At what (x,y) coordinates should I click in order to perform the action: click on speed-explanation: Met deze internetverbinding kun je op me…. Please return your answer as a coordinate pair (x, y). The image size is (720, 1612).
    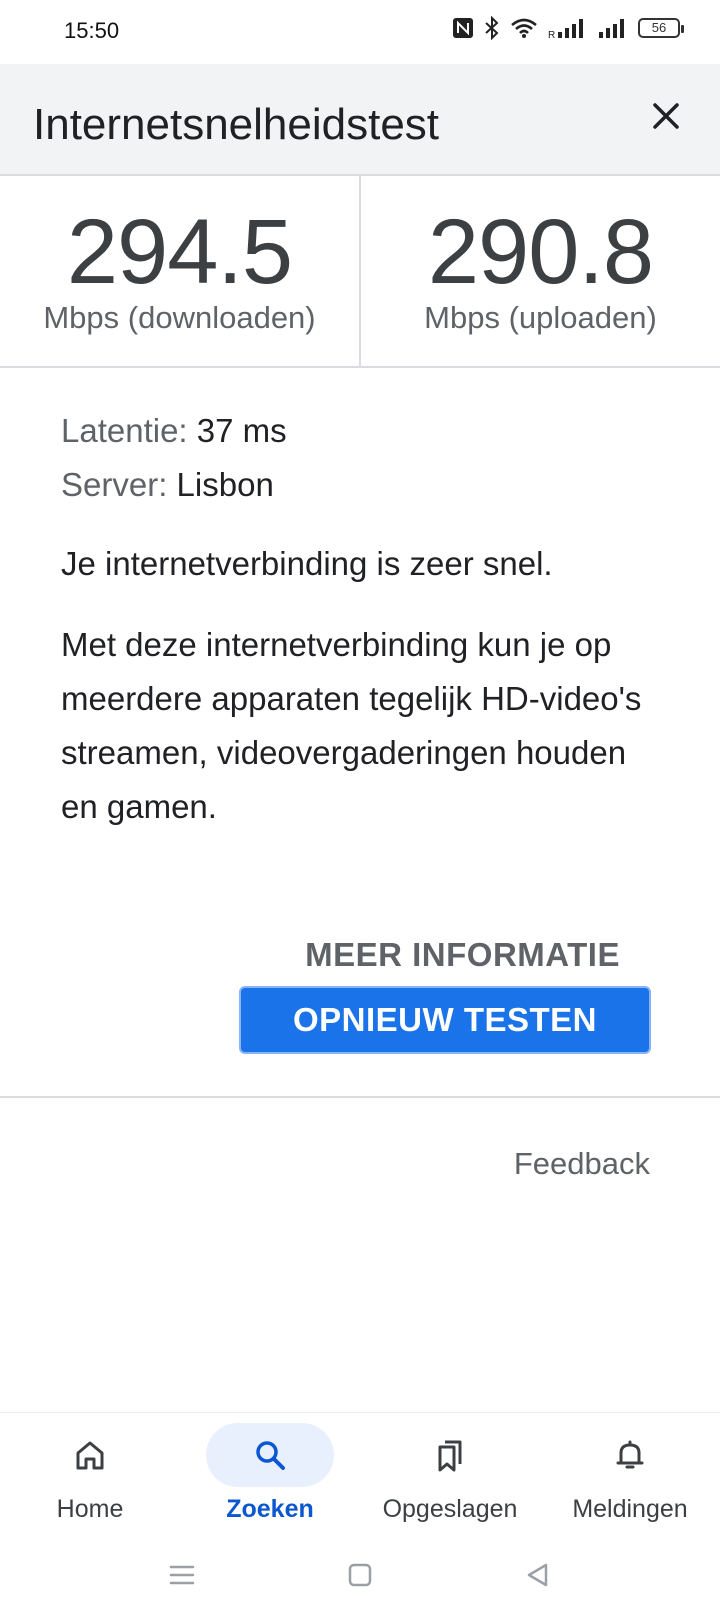
    Looking at the image, I should click on (351, 725).